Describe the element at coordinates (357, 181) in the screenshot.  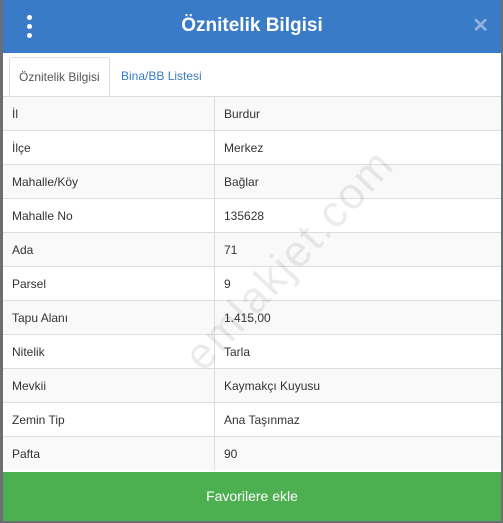
I see `attribute-value: Bağlar` at that location.